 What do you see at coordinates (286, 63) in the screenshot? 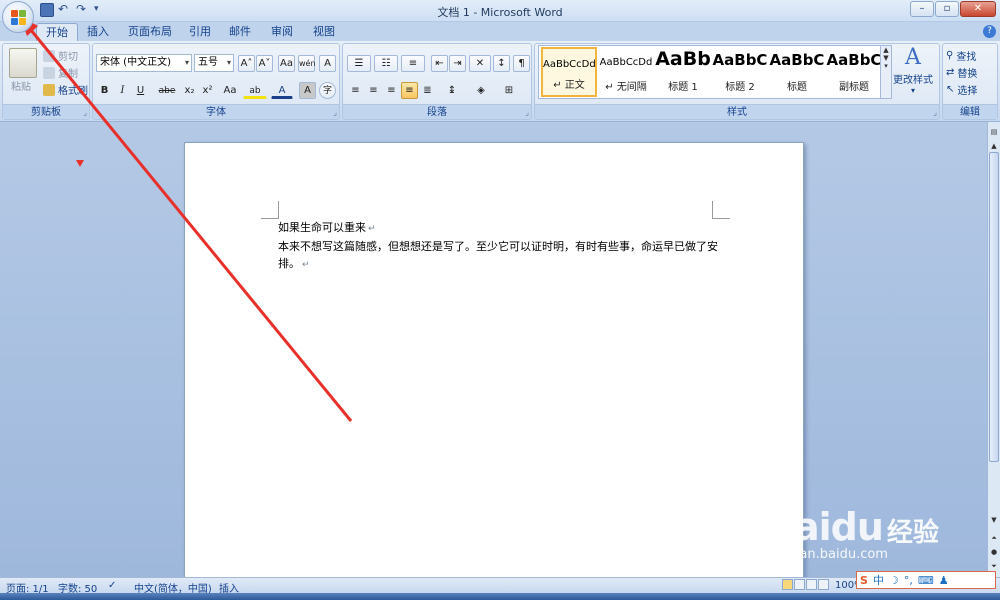
I see `clear-format-button: Aa` at bounding box center [286, 63].